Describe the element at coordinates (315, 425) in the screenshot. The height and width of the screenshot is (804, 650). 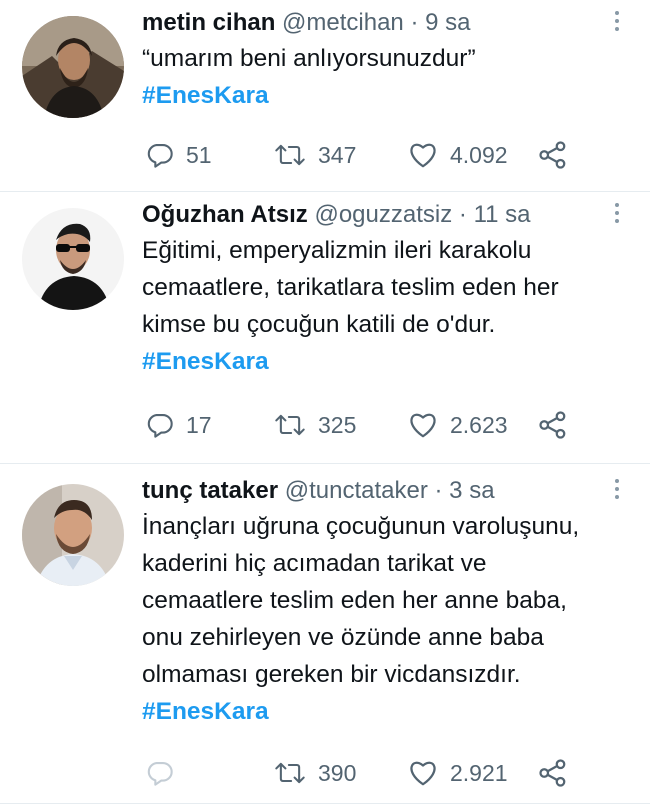
I see `retweet-button: 325` at that location.